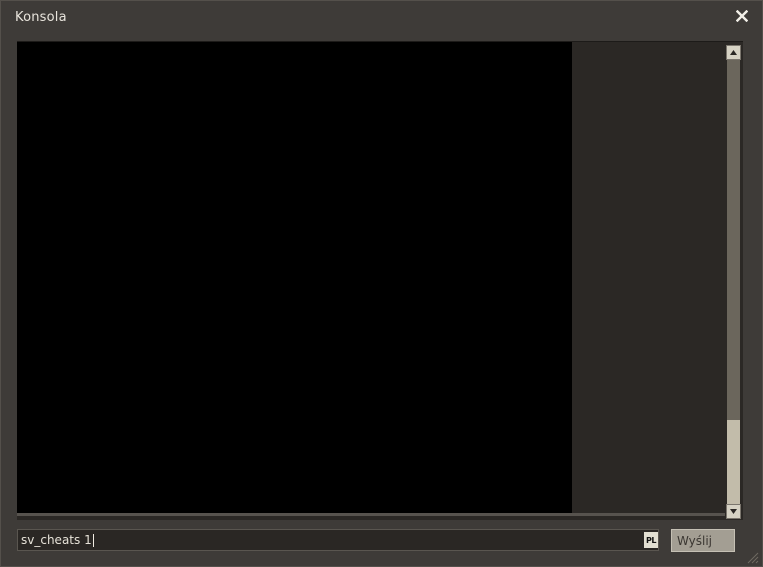 Image resolution: width=763 pixels, height=567 pixels. I want to click on log-divider, so click(371, 514).